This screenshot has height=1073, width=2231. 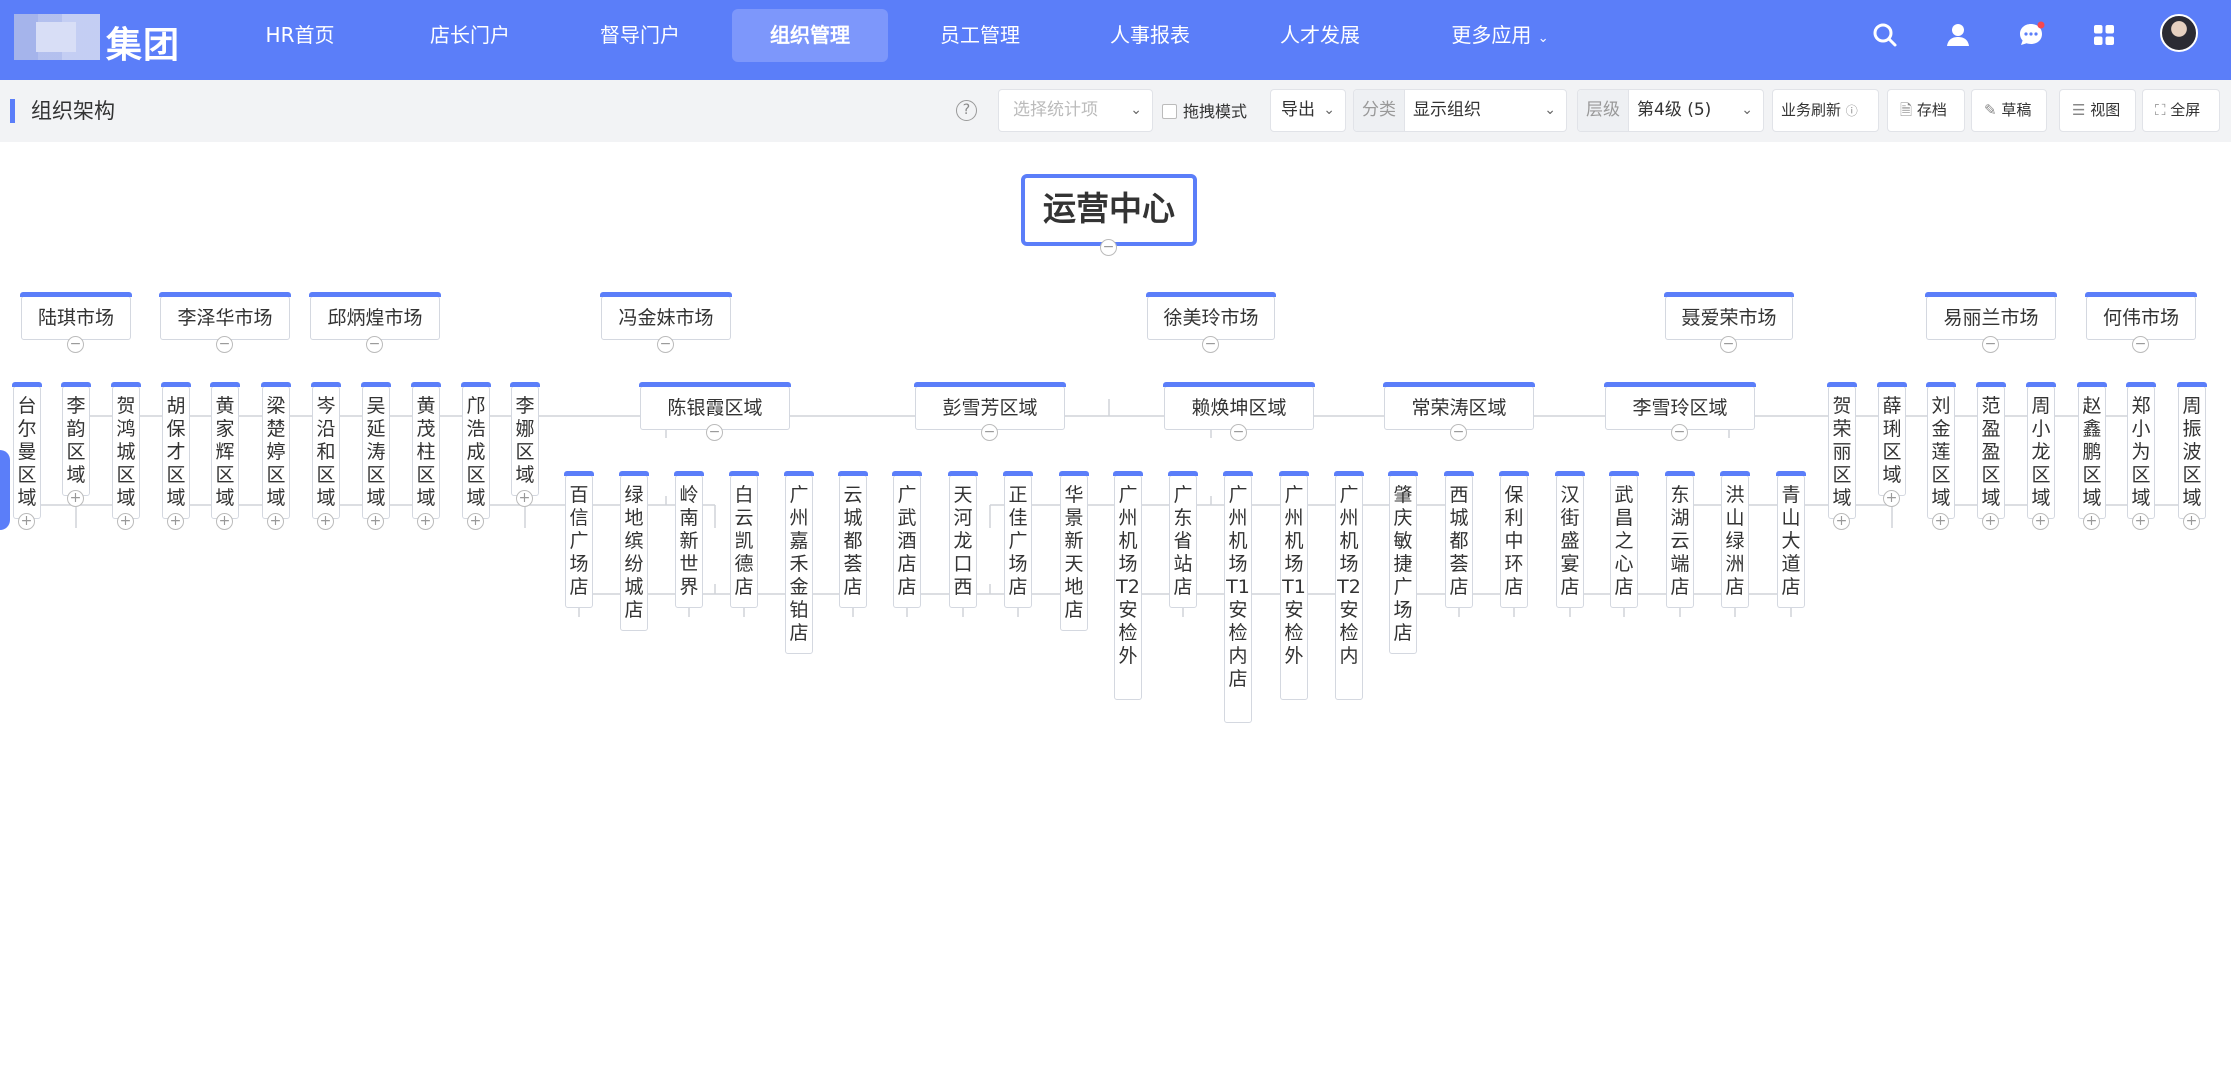 What do you see at coordinates (1514, 539) in the screenshot?
I see `store-node: 保利中环店` at bounding box center [1514, 539].